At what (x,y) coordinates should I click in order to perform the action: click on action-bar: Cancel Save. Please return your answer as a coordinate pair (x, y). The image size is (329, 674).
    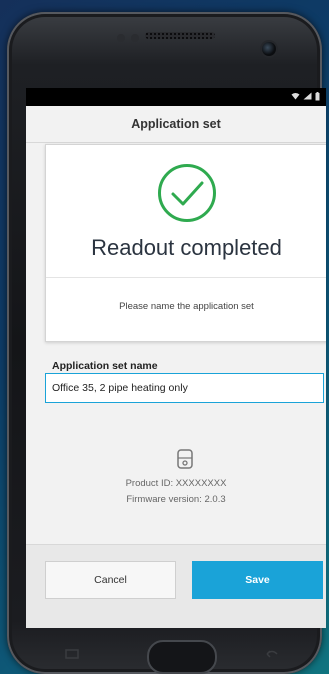
    Looking at the image, I should click on (176, 586).